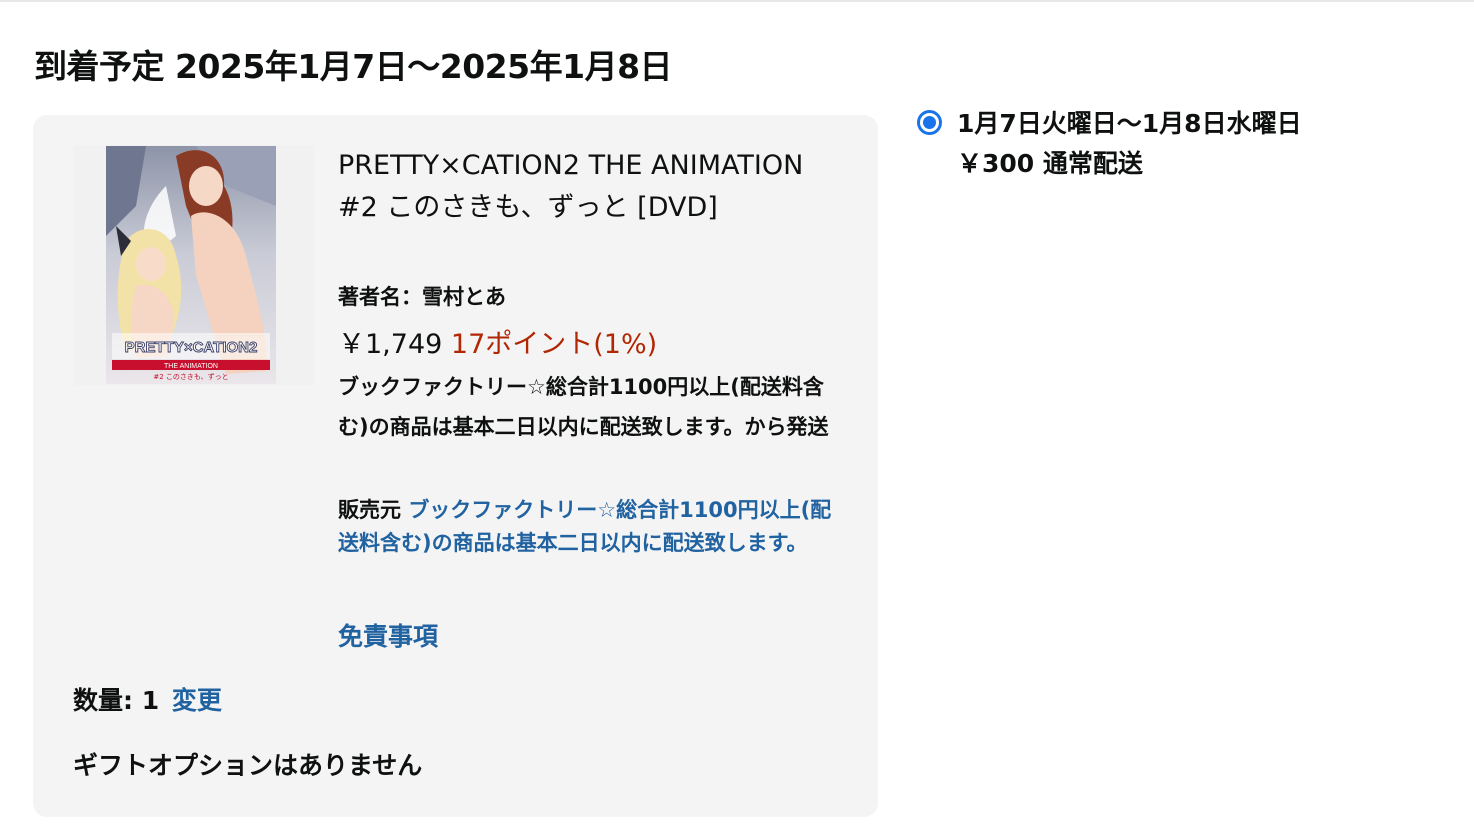 The width and height of the screenshot is (1474, 833). I want to click on seller-label: 販売元, so click(369, 510).